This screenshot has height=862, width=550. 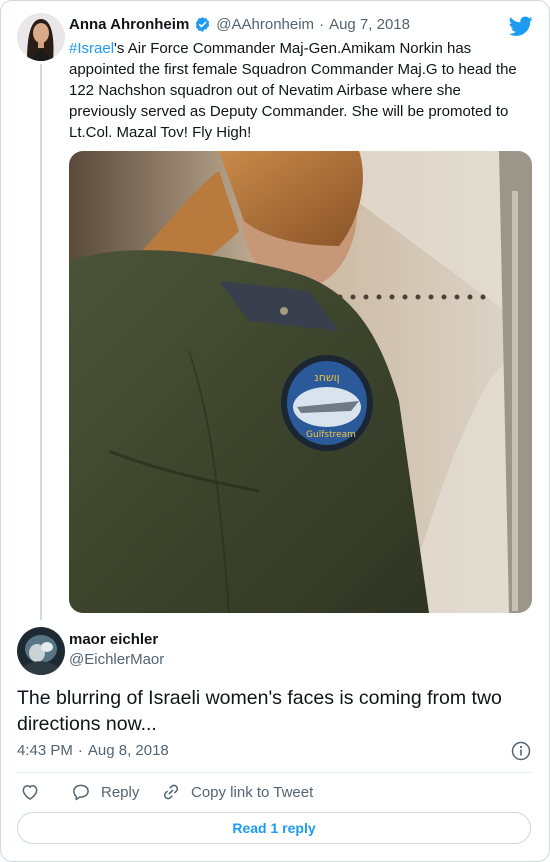 What do you see at coordinates (116, 659) in the screenshot?
I see `main-author-handle: @EichlerMaor` at bounding box center [116, 659].